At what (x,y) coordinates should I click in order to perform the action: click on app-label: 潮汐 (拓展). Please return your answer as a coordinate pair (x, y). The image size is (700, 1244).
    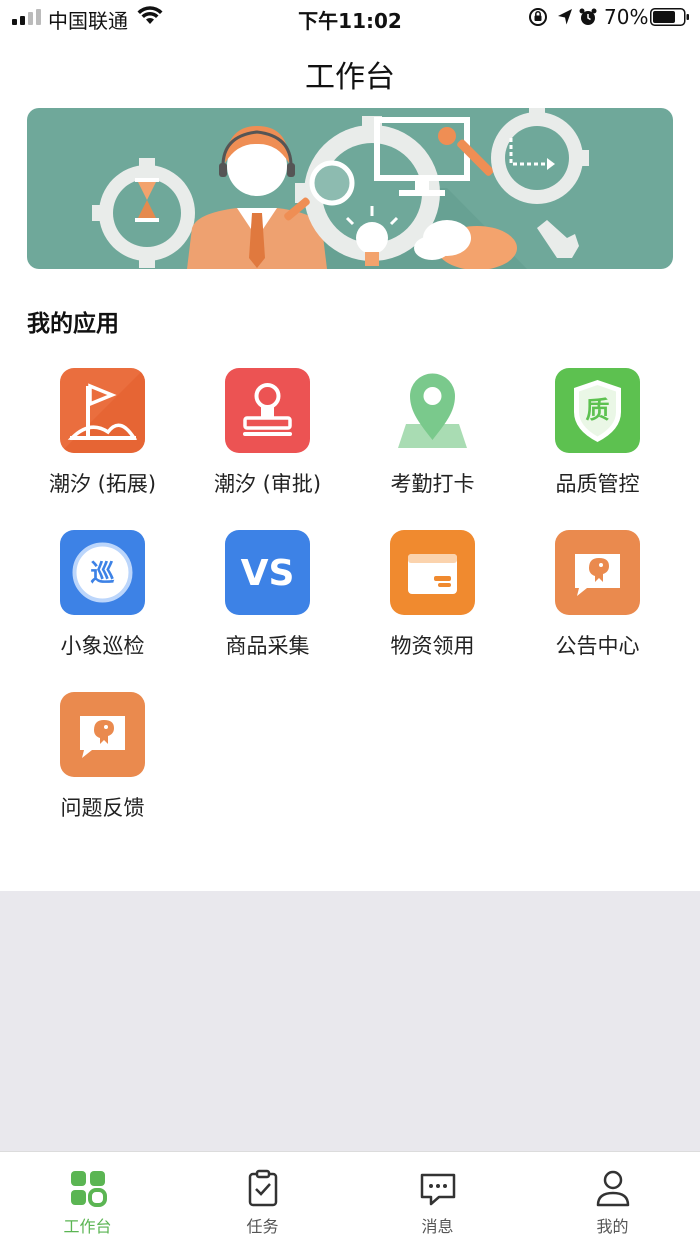
    Looking at the image, I should click on (102, 484).